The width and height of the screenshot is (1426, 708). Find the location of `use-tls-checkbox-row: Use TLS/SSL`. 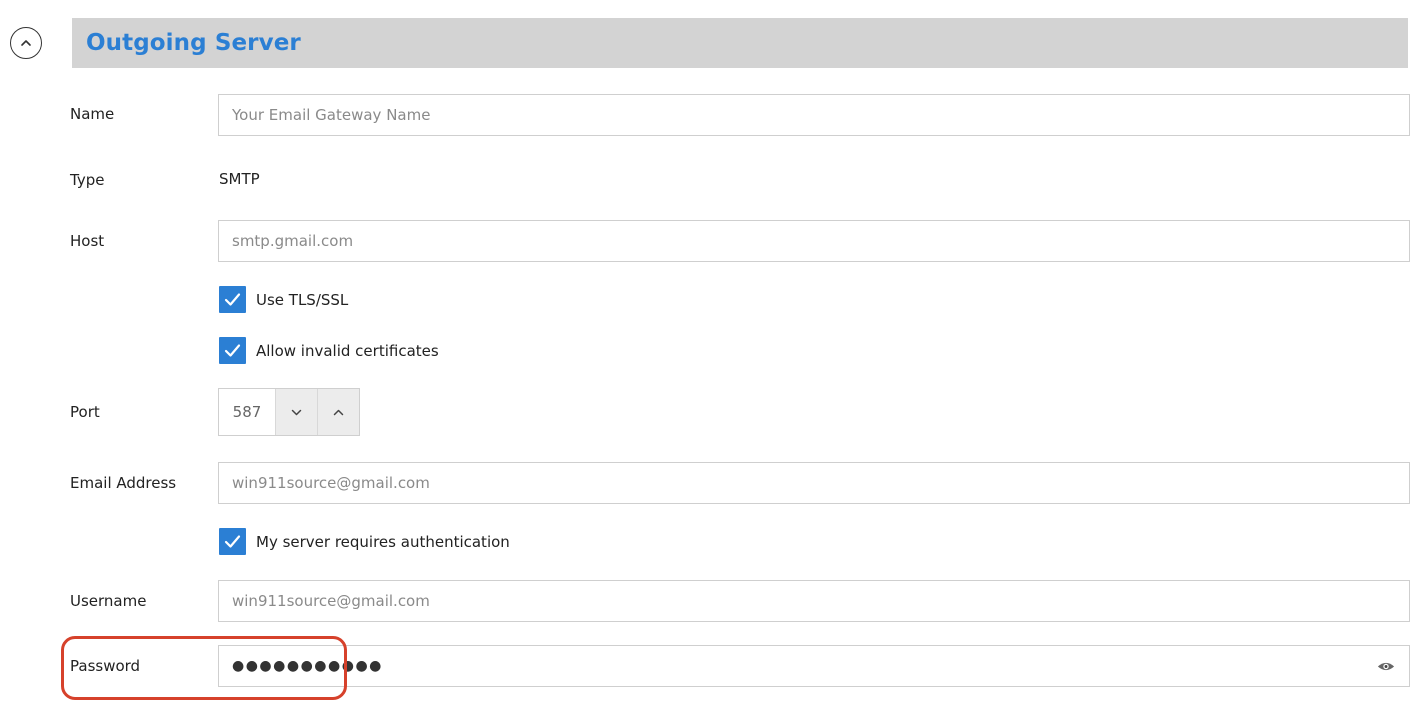

use-tls-checkbox-row: Use TLS/SSL is located at coordinates (283, 299).